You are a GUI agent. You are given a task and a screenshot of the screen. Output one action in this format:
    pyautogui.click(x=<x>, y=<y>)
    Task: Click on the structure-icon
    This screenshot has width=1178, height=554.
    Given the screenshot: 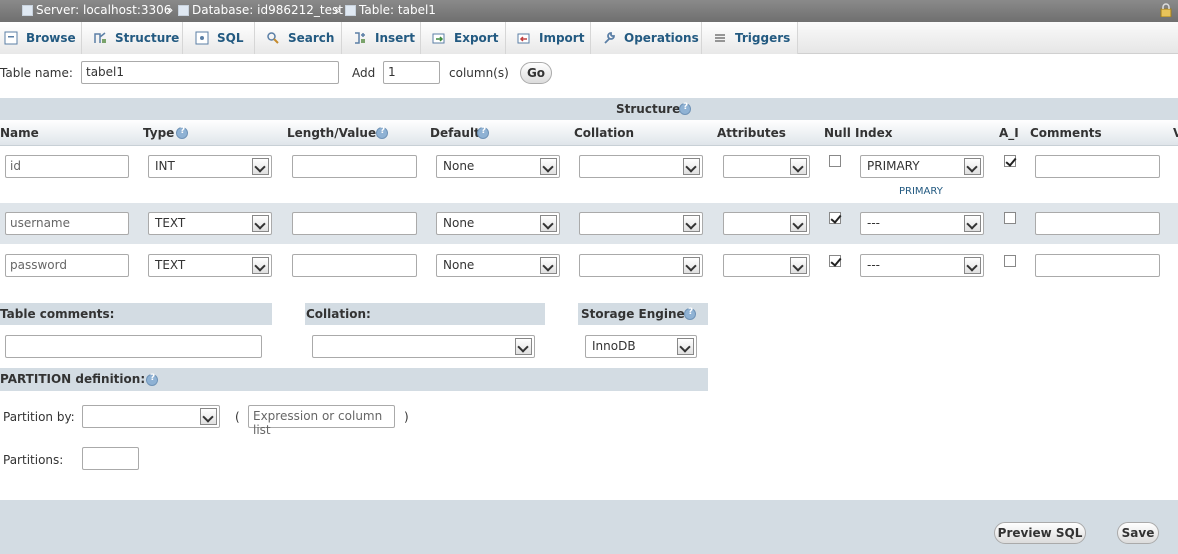 What is the action you would take?
    pyautogui.click(x=100, y=37)
    